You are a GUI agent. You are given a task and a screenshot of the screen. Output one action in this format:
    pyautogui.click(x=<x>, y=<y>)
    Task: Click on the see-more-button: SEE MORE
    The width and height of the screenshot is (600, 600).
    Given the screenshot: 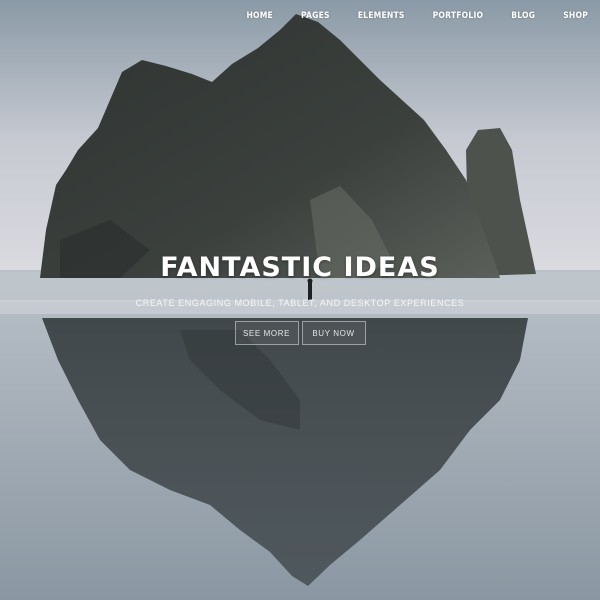 What is the action you would take?
    pyautogui.click(x=266, y=333)
    